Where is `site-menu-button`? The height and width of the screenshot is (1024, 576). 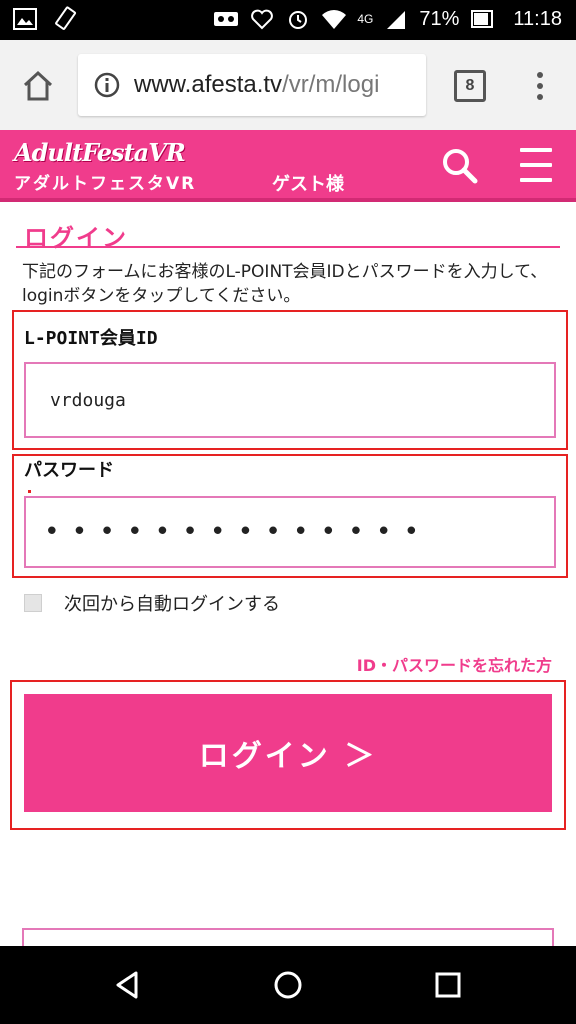 site-menu-button is located at coordinates (538, 165).